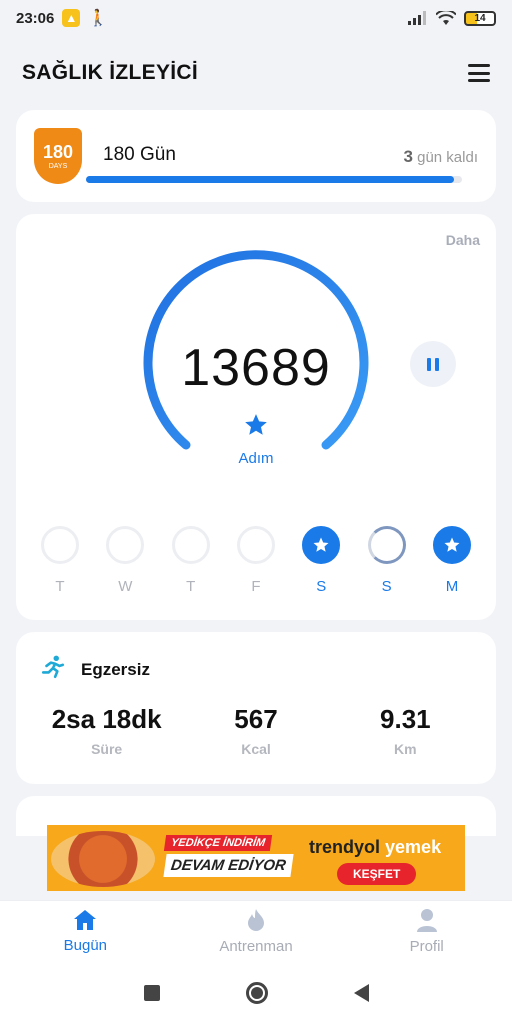 This screenshot has height=1024, width=512. Describe the element at coordinates (35, 18) in the screenshot. I see `status-time: 23:06` at that location.